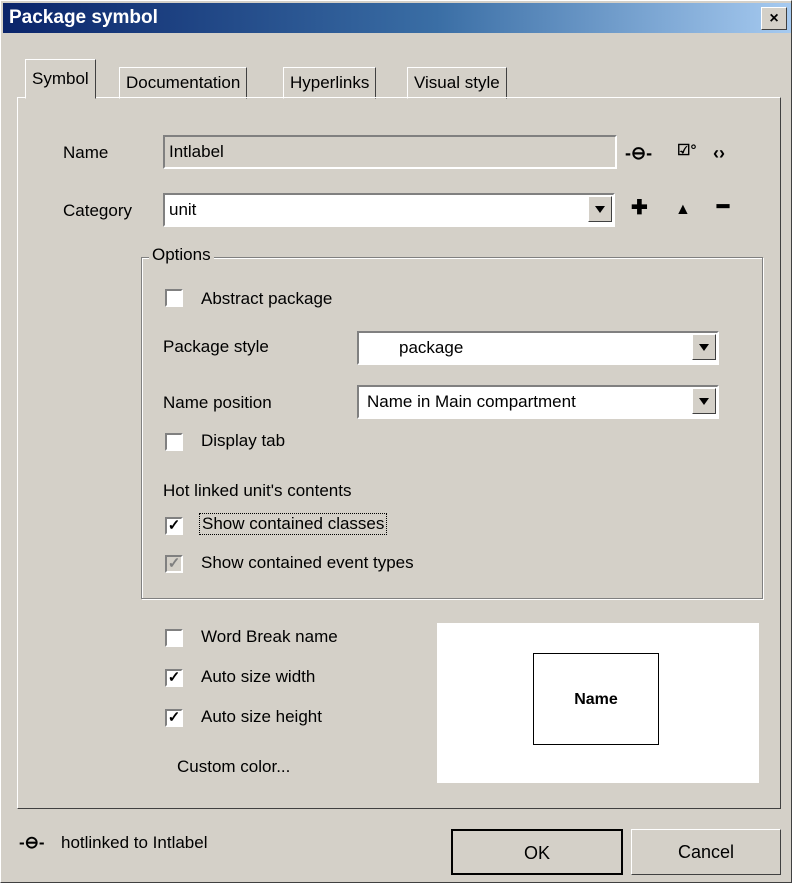 This screenshot has width=792, height=883. I want to click on package-style-label: Package style, so click(216, 346).